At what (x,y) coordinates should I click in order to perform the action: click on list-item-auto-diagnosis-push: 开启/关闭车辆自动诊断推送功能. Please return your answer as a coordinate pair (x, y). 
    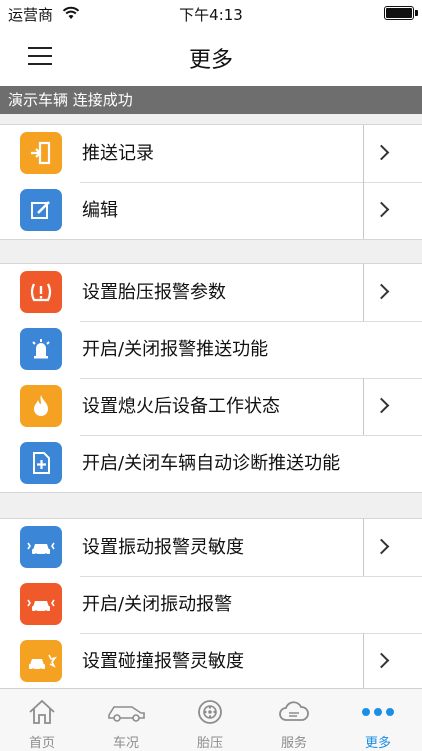
    Looking at the image, I should click on (211, 463).